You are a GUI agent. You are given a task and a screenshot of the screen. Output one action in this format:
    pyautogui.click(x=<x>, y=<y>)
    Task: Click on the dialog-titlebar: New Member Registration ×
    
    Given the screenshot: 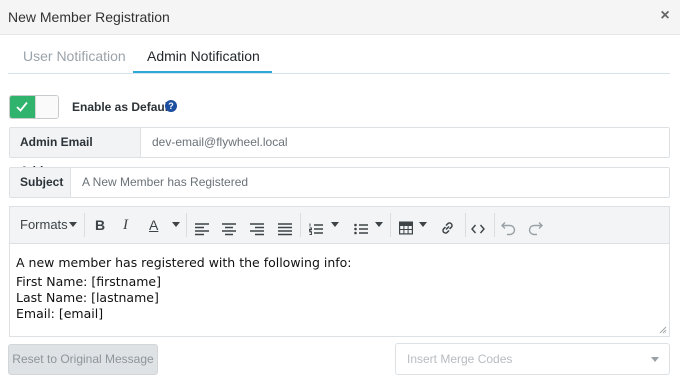 What is the action you would take?
    pyautogui.click(x=340, y=17)
    